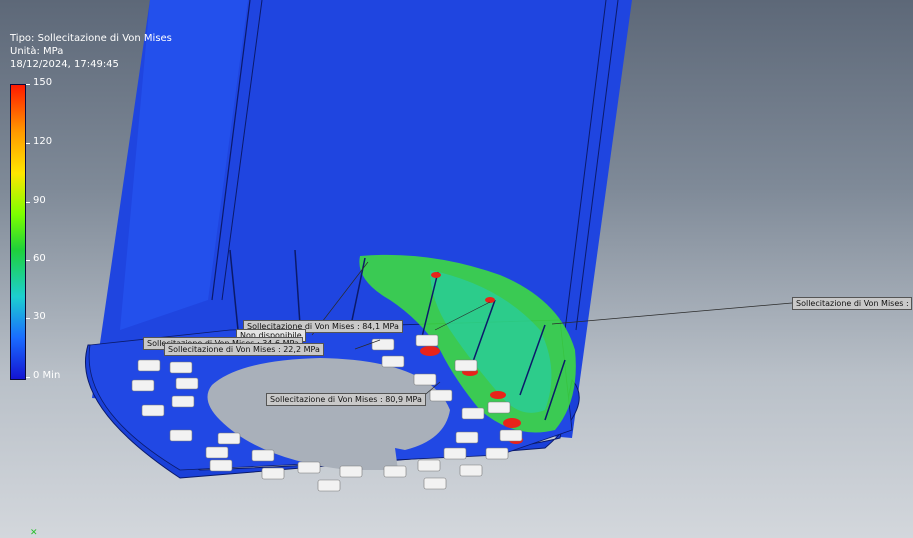 This screenshot has height=538, width=913. What do you see at coordinates (91, 38) in the screenshot?
I see `result-type: Tipo: Sollecitazione di Von Mises` at bounding box center [91, 38].